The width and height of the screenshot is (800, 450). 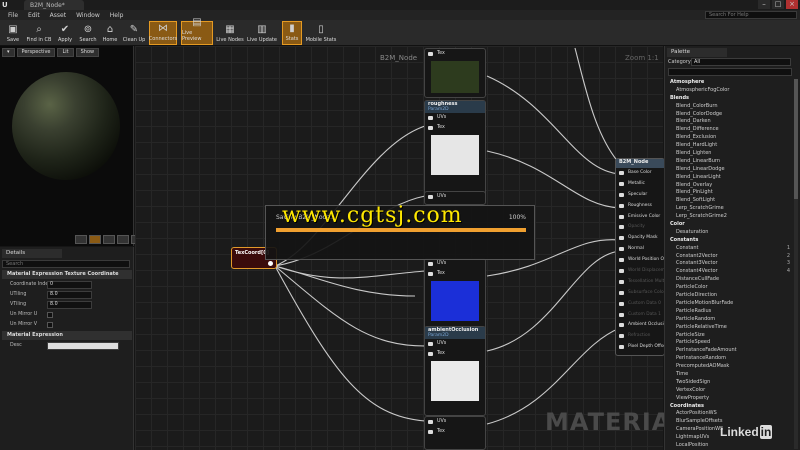 I want to click on b2m-input-pin: Custom Data 1, so click(x=640, y=315).